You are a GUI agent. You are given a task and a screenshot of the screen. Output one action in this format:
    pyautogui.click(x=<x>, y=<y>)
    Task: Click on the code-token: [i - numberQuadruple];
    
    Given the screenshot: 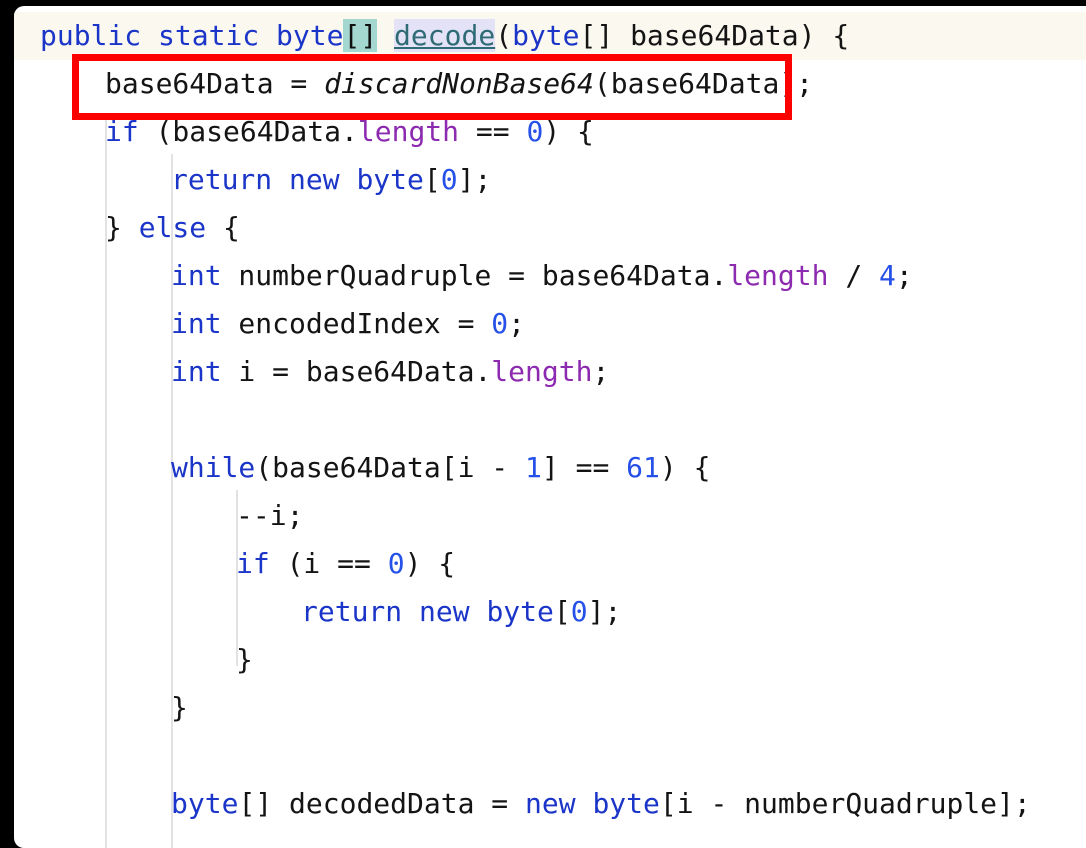 What is the action you would take?
    pyautogui.click(x=845, y=803)
    